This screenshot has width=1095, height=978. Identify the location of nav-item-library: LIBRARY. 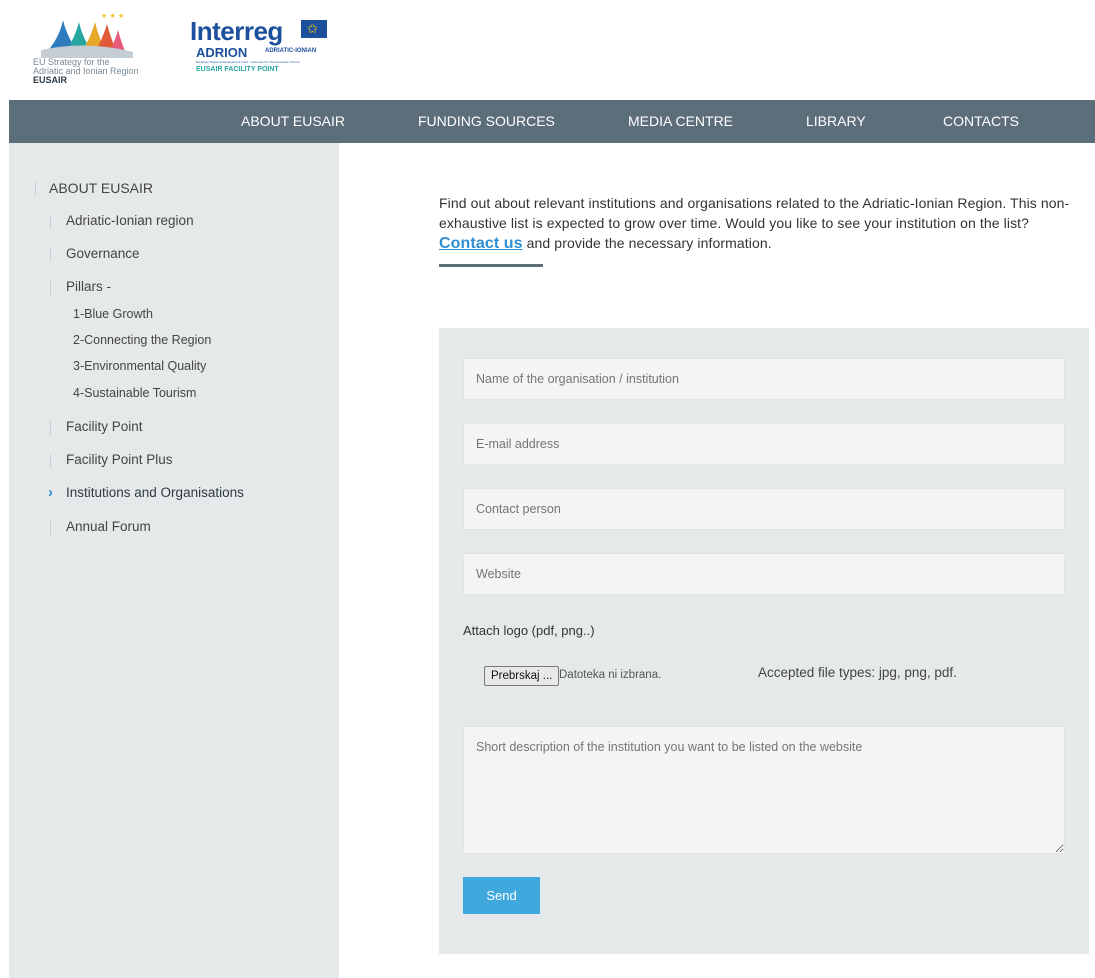
(836, 121).